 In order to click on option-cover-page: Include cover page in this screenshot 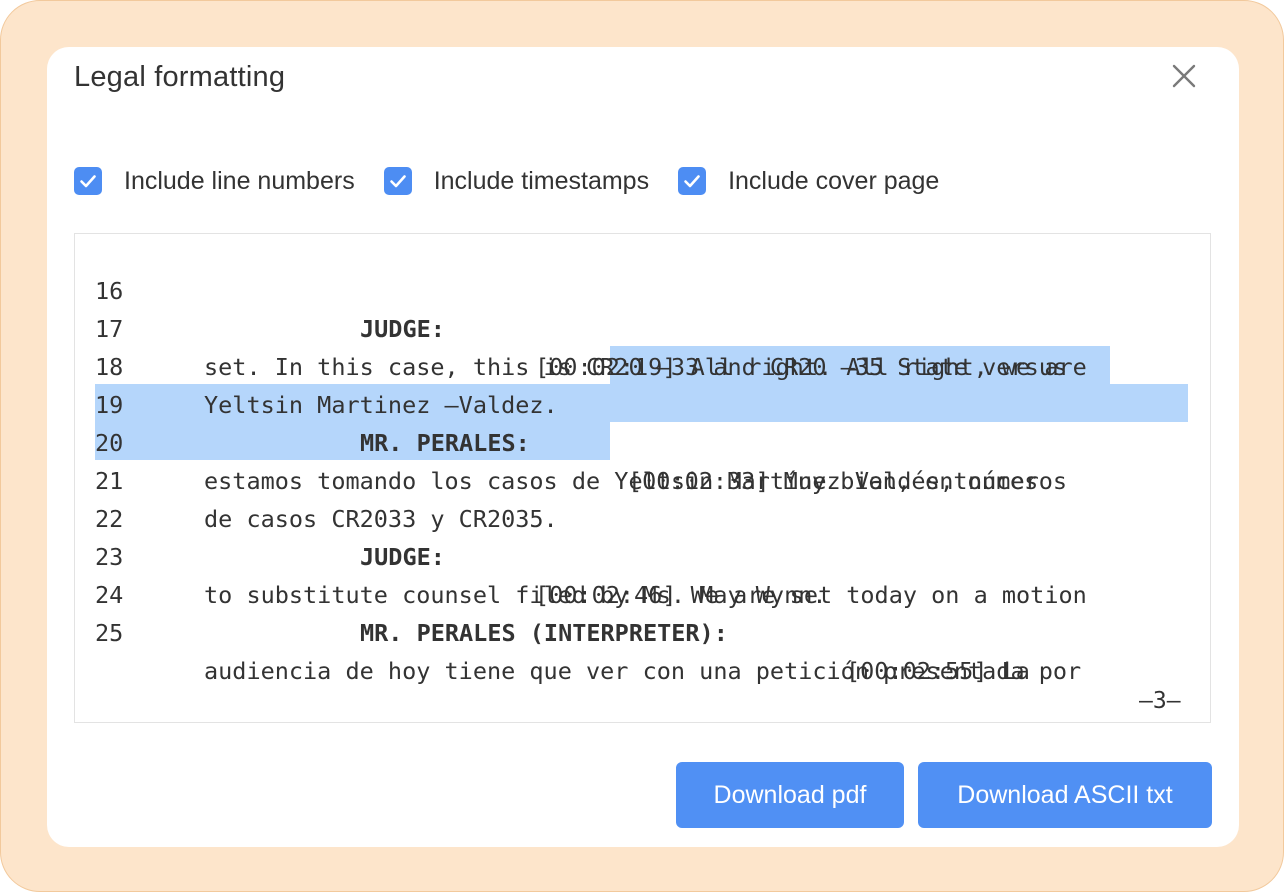, I will do `click(808, 181)`.